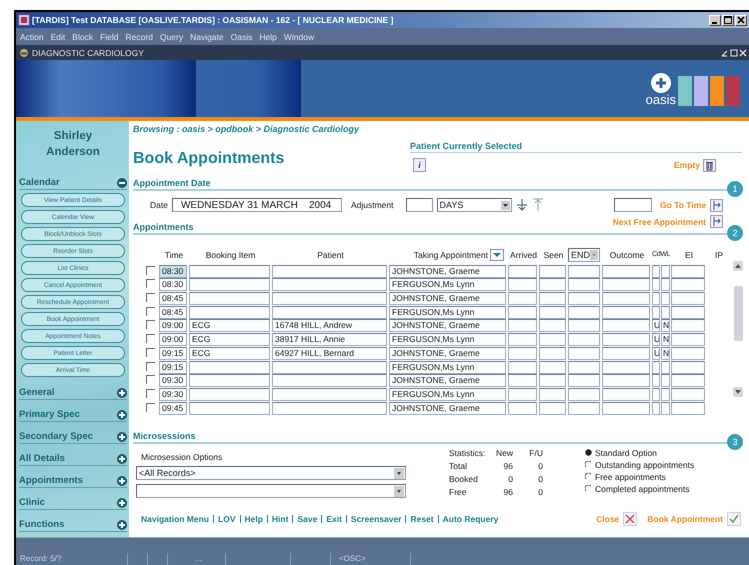  What do you see at coordinates (719, 255) in the screenshot?
I see `column-header: IP` at bounding box center [719, 255].